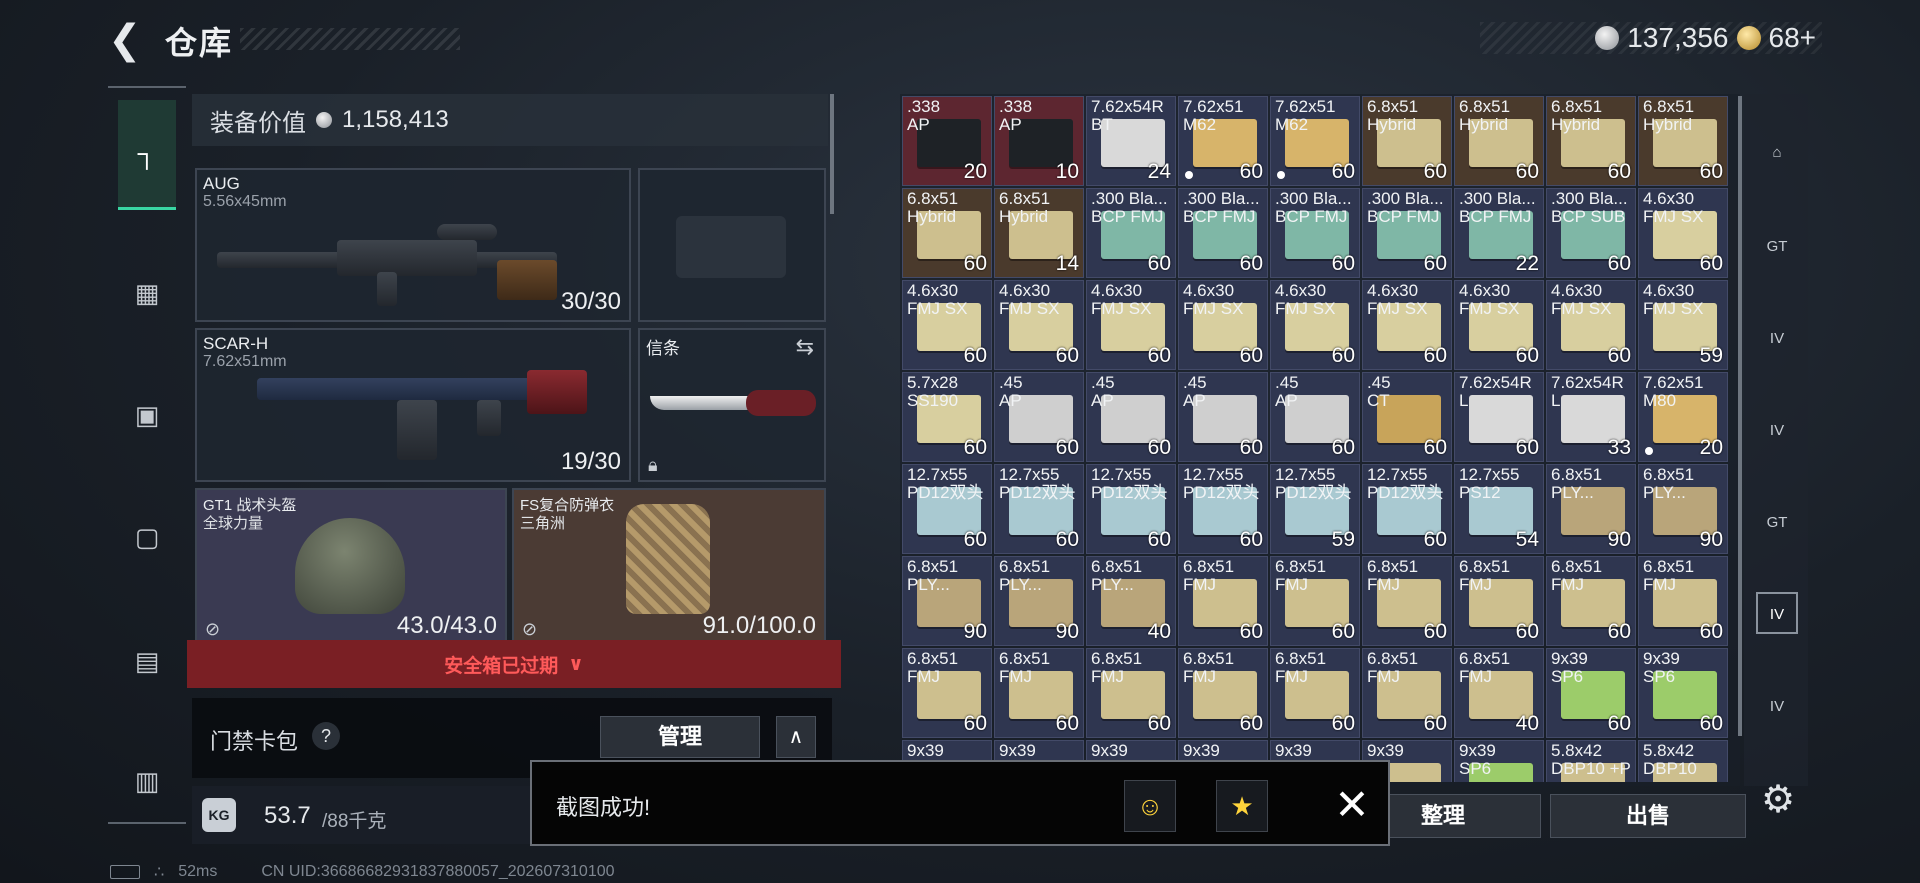  What do you see at coordinates (805, 347) in the screenshot?
I see `swap-icon: ⇆` at bounding box center [805, 347].